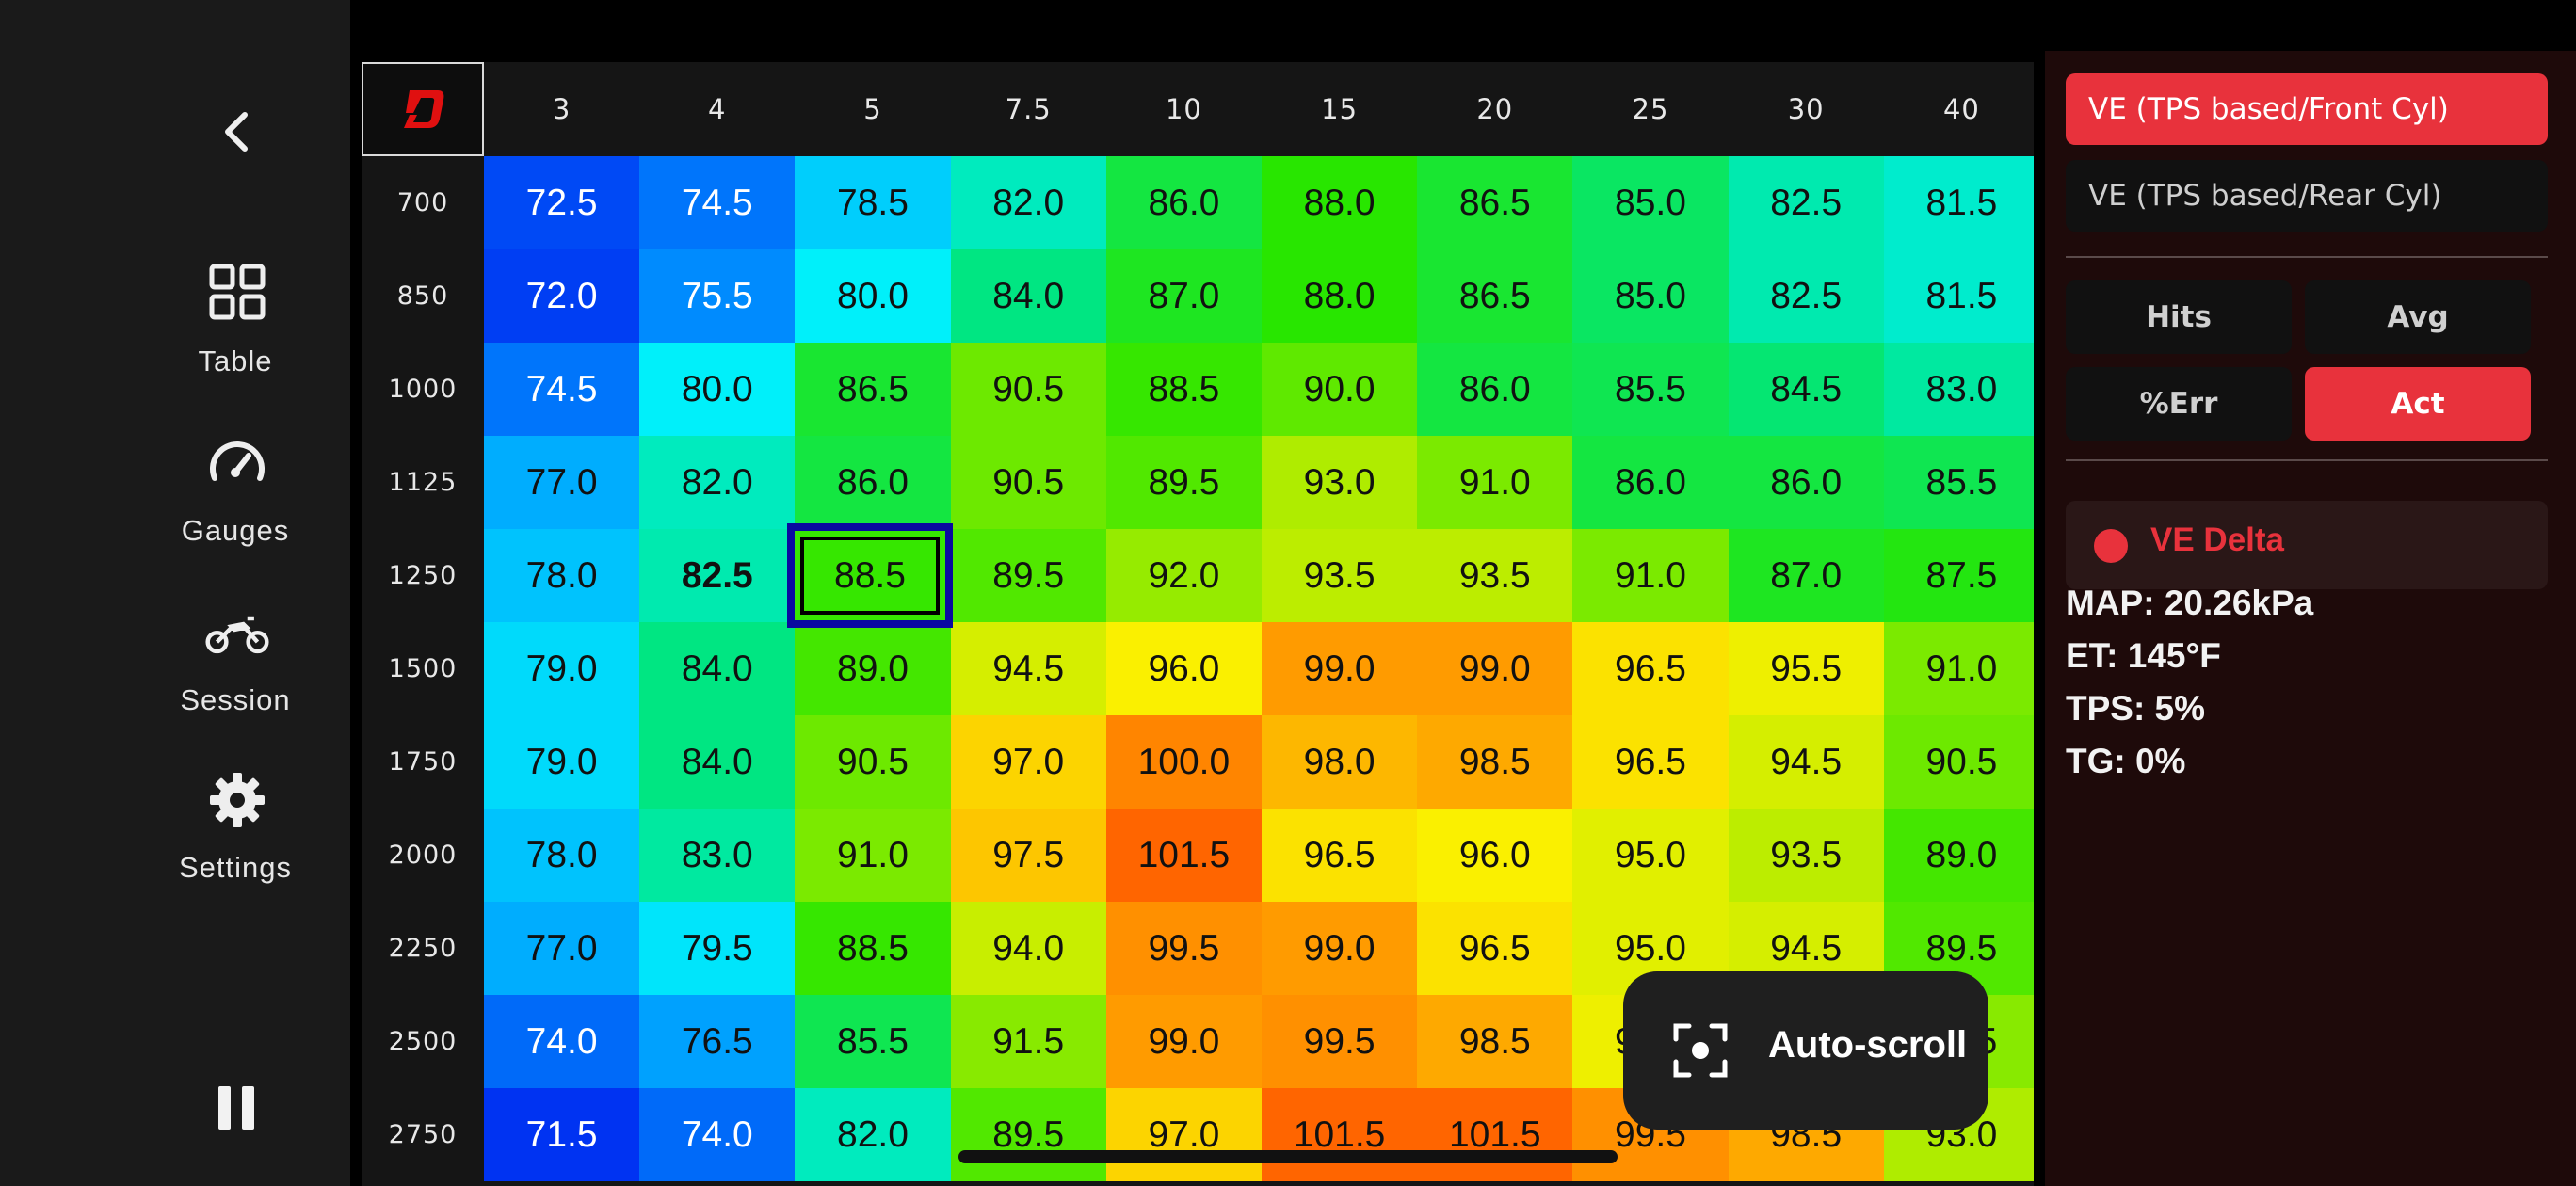 The height and width of the screenshot is (1186, 2576). Describe the element at coordinates (1340, 762) in the screenshot. I see `table-cell: 98.0` at that location.